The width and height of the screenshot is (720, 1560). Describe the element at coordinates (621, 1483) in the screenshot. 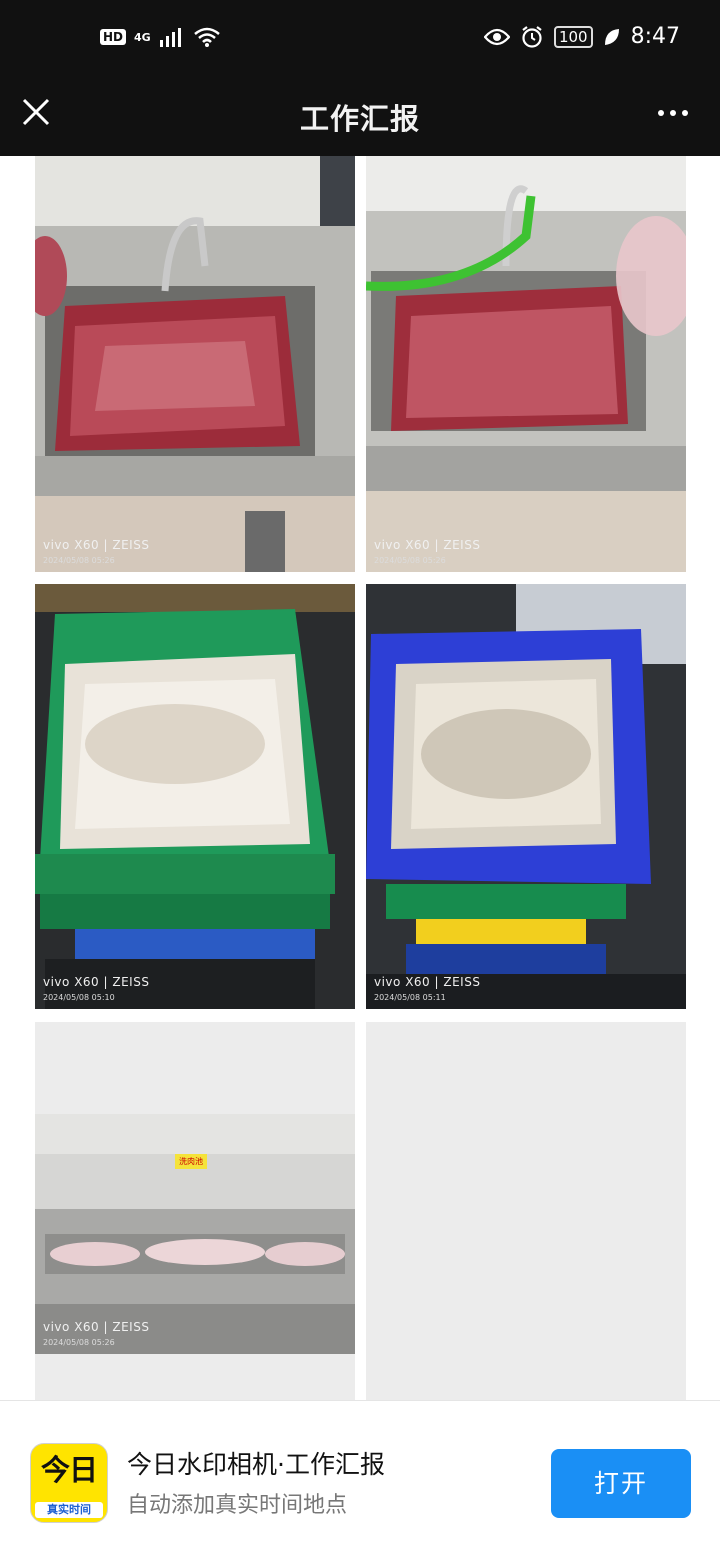

I see `open-button: 打开` at that location.